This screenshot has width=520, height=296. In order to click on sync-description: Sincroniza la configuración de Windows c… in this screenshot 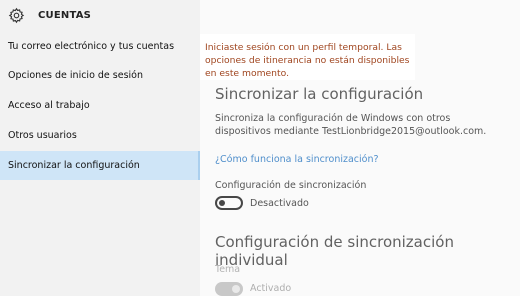, I will do `click(351, 125)`.